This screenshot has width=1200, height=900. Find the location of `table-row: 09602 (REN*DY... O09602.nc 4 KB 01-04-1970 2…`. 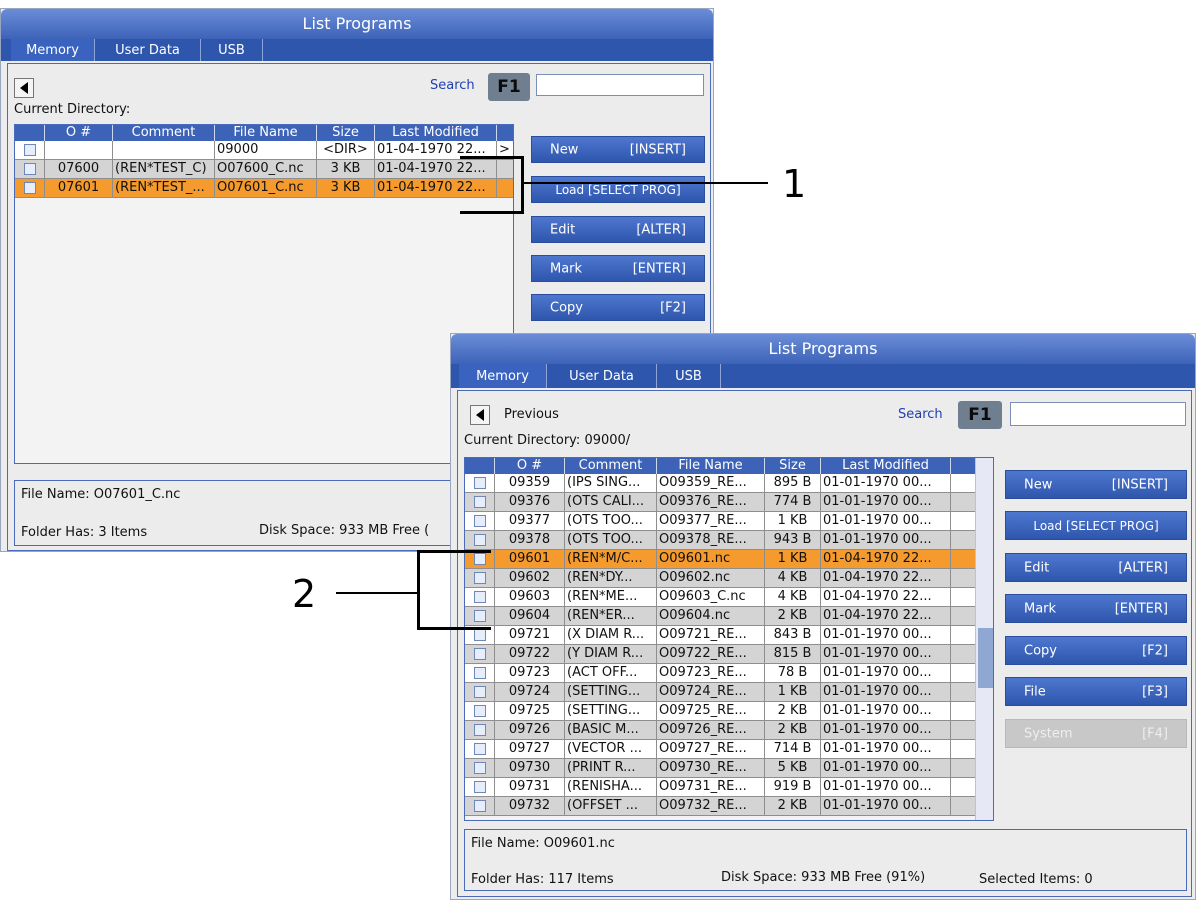

table-row: 09602 (REN*DY... O09602.nc 4 KB 01-04-1970 2… is located at coordinates (720, 578).